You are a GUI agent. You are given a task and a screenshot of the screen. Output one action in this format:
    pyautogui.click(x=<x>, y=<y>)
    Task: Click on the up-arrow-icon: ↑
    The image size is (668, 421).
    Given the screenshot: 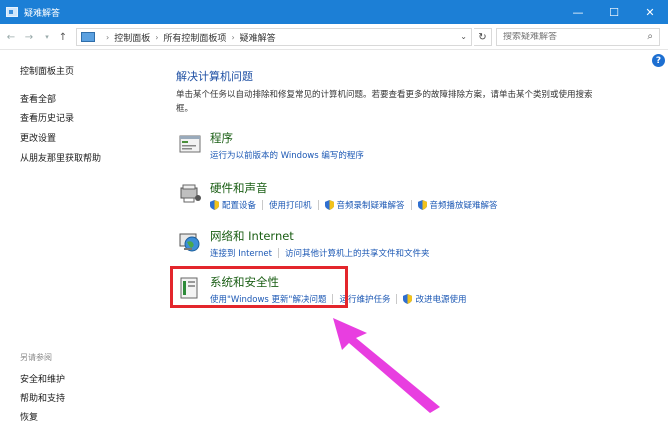 What is the action you would take?
    pyautogui.click(x=63, y=37)
    